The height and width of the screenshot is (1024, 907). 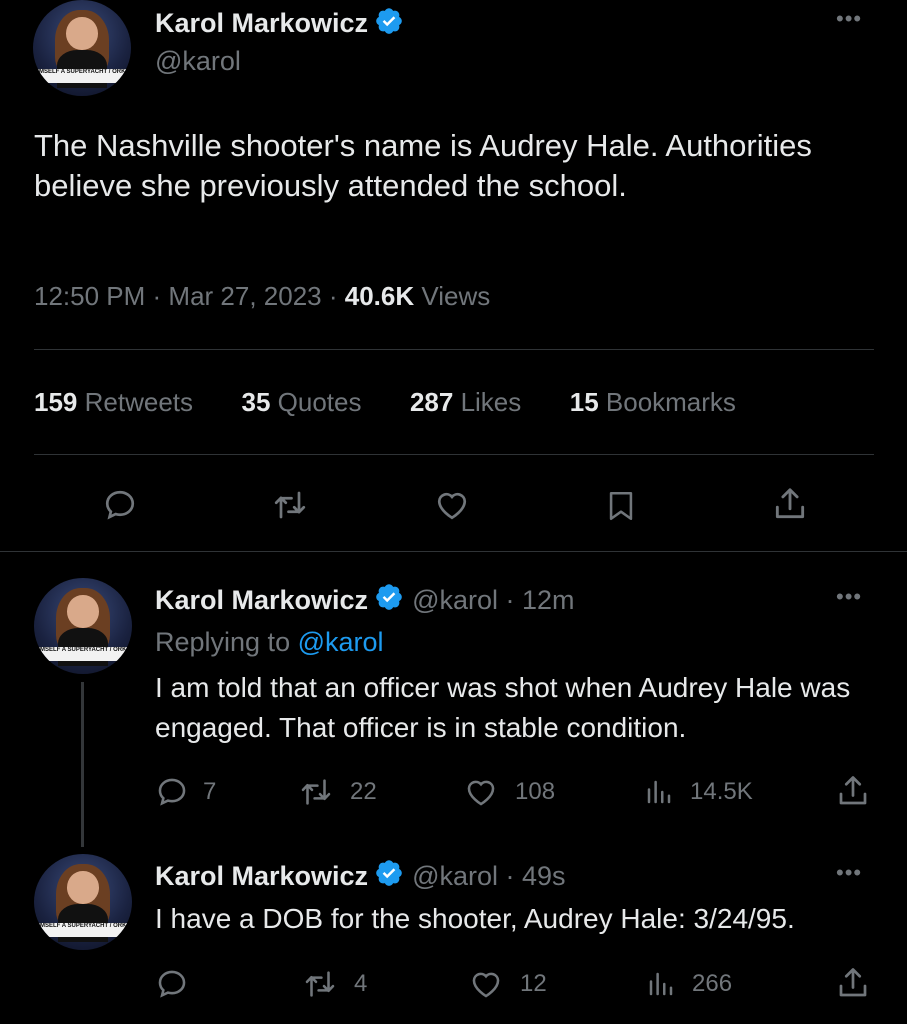 I want to click on retweet-count: 22, so click(x=363, y=791).